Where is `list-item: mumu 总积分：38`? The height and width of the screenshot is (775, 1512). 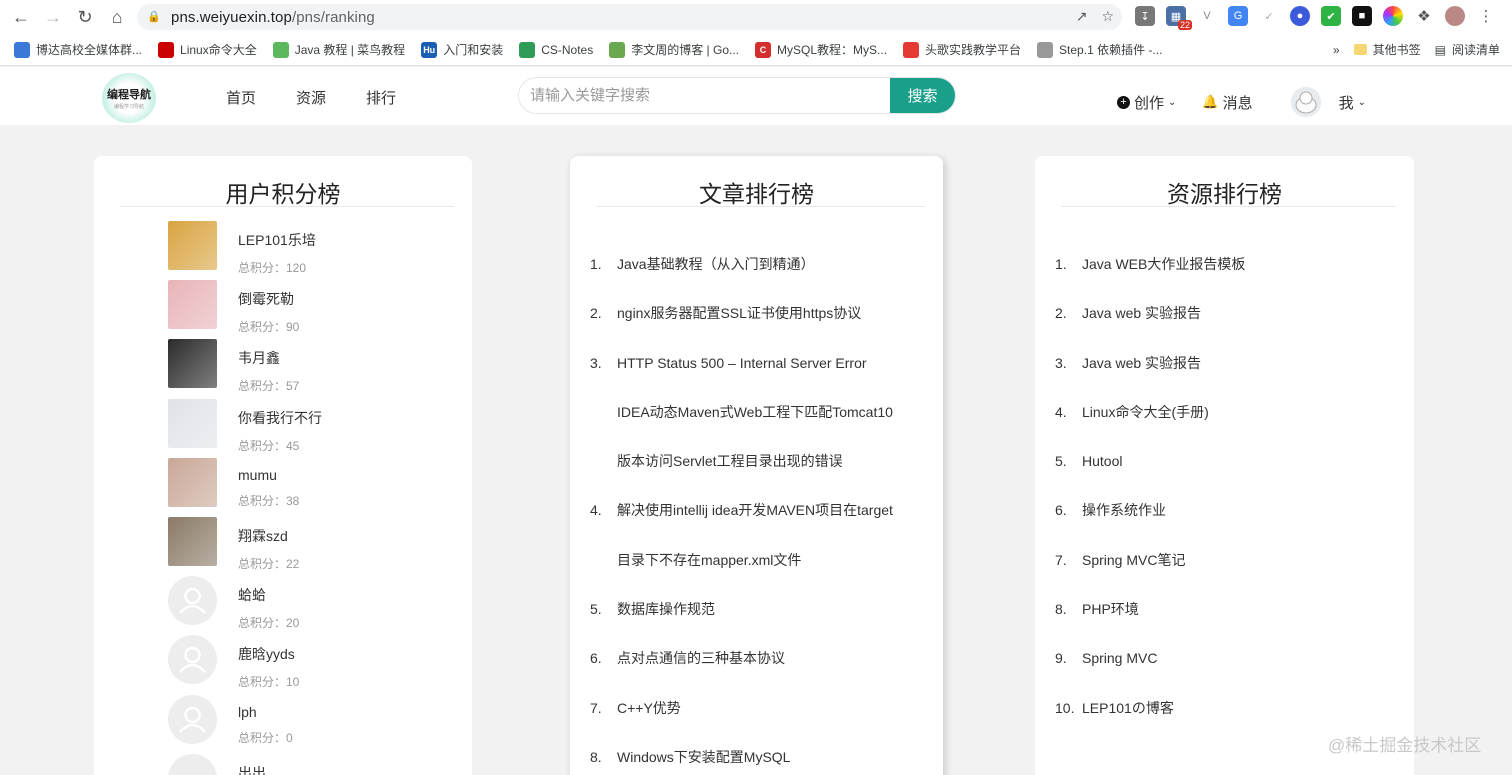
list-item: mumu 总积分：38 is located at coordinates (233, 483).